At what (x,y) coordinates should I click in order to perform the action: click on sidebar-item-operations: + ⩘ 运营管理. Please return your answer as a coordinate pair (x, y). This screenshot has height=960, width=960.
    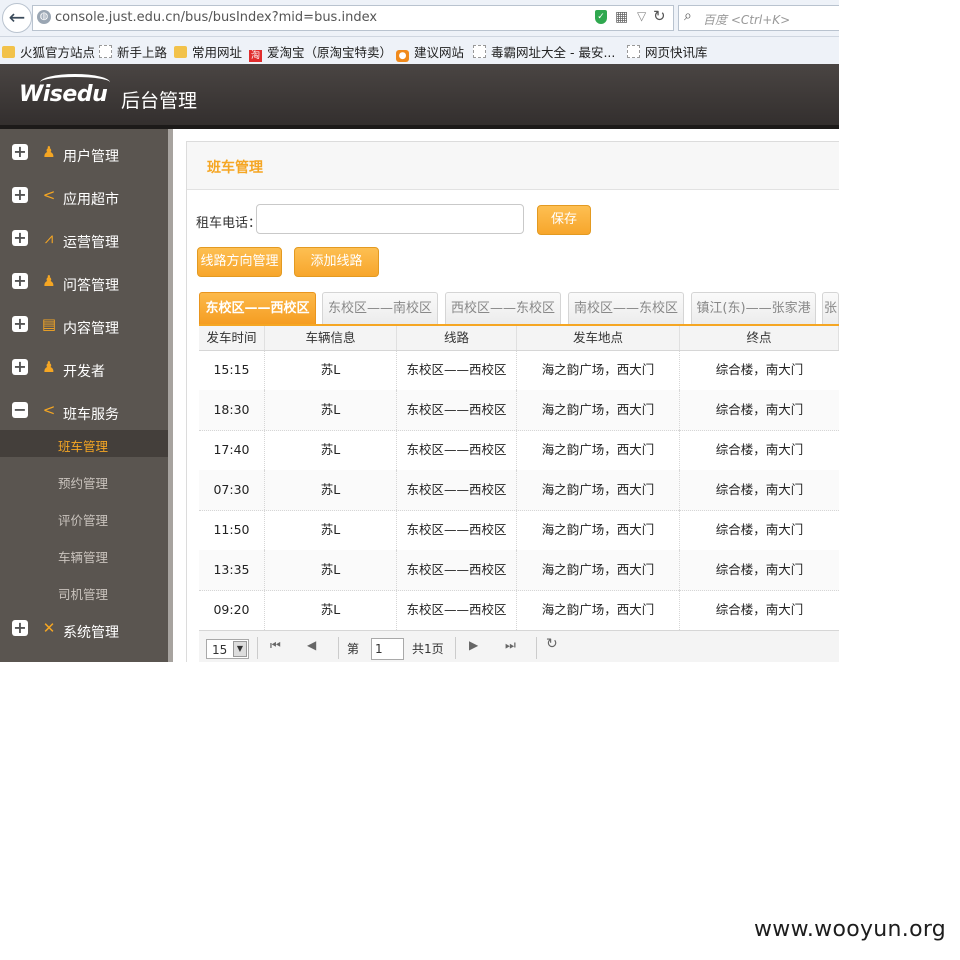
    Looking at the image, I should click on (84, 238).